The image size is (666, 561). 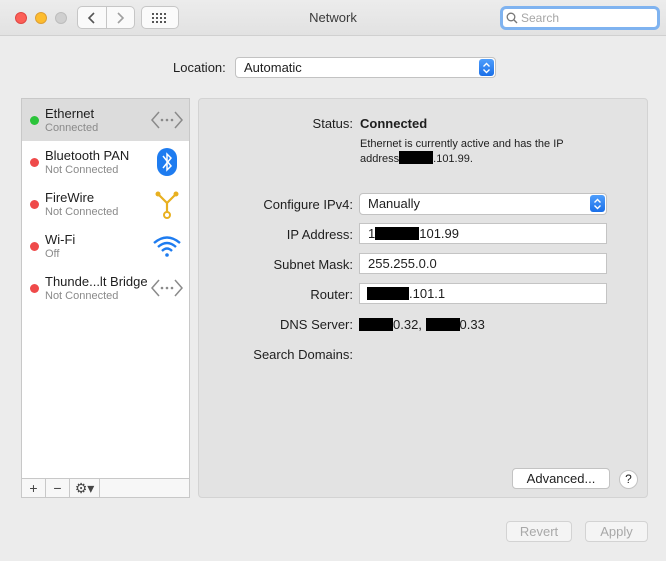 I want to click on service-item-bluetooth-pan: Bluetooth PAN Not Connected, so click(x=105, y=162).